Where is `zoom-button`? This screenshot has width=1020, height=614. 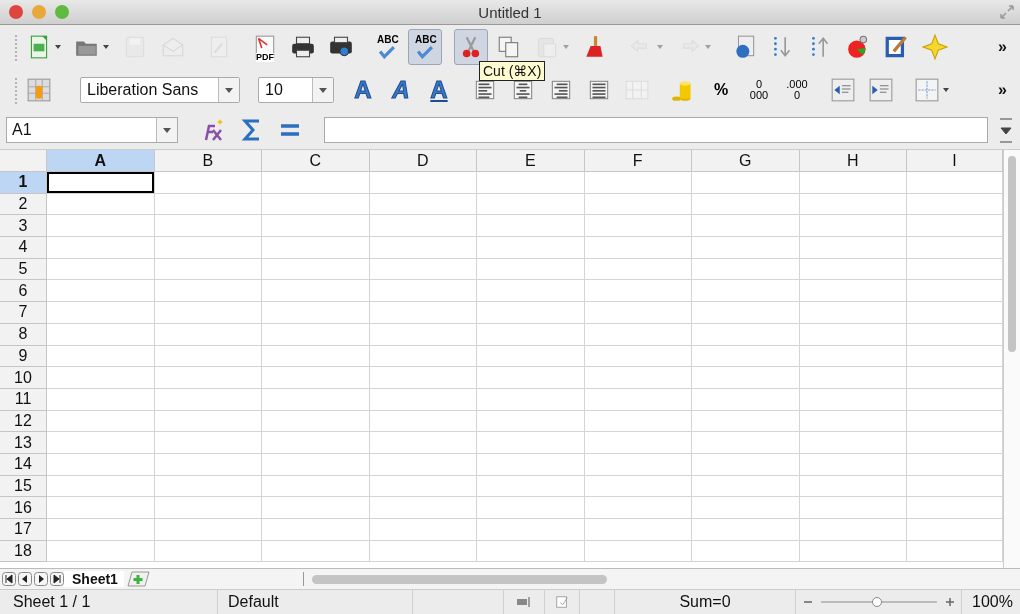 zoom-button is located at coordinates (62, 12).